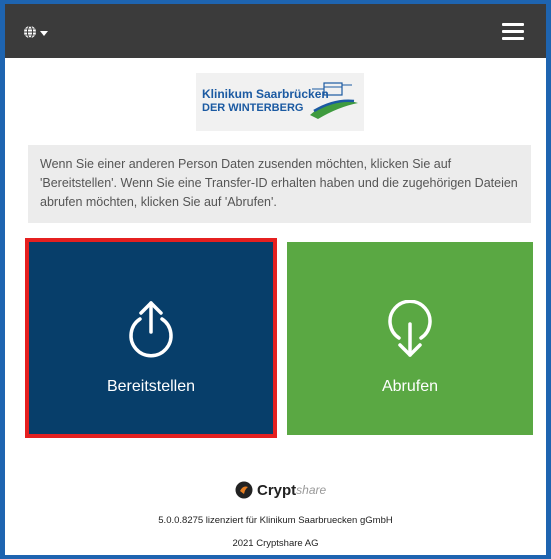 The image size is (551, 559). What do you see at coordinates (513, 31) in the screenshot?
I see `hamburger-menu-icon` at bounding box center [513, 31].